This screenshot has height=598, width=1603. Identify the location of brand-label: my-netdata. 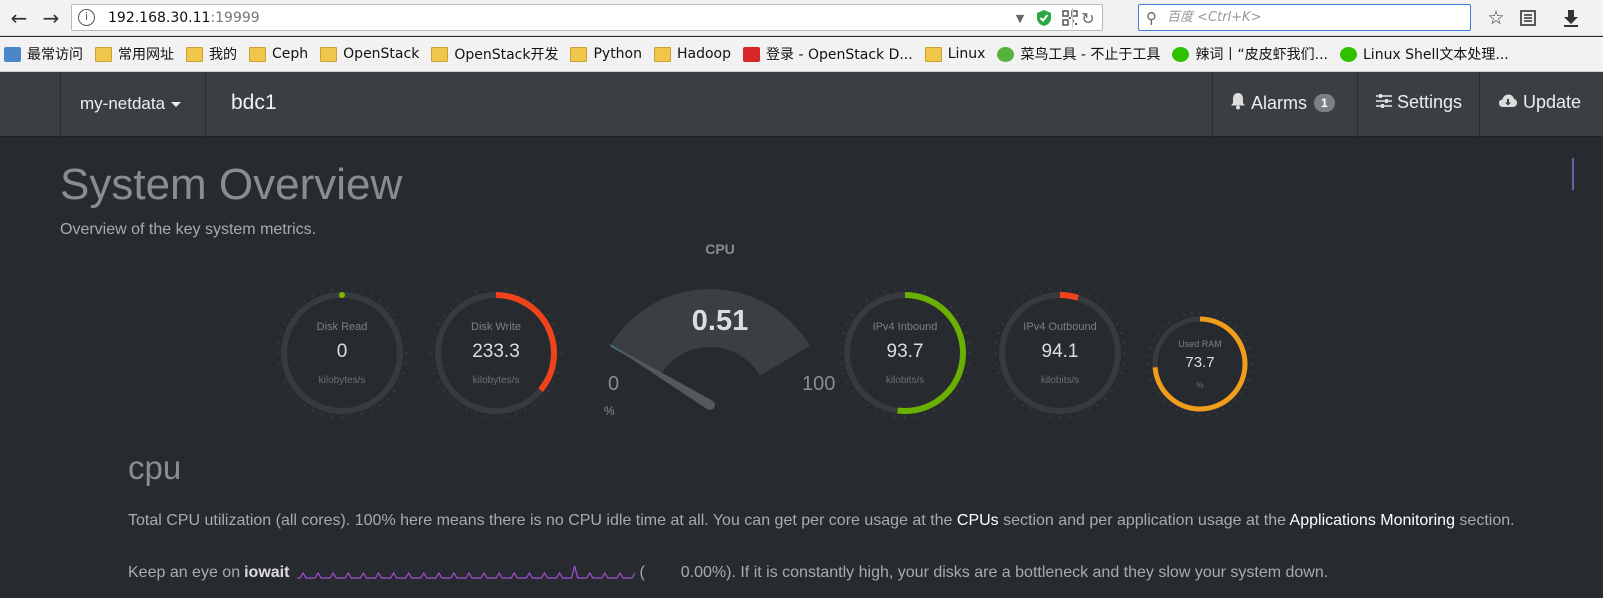
(123, 103).